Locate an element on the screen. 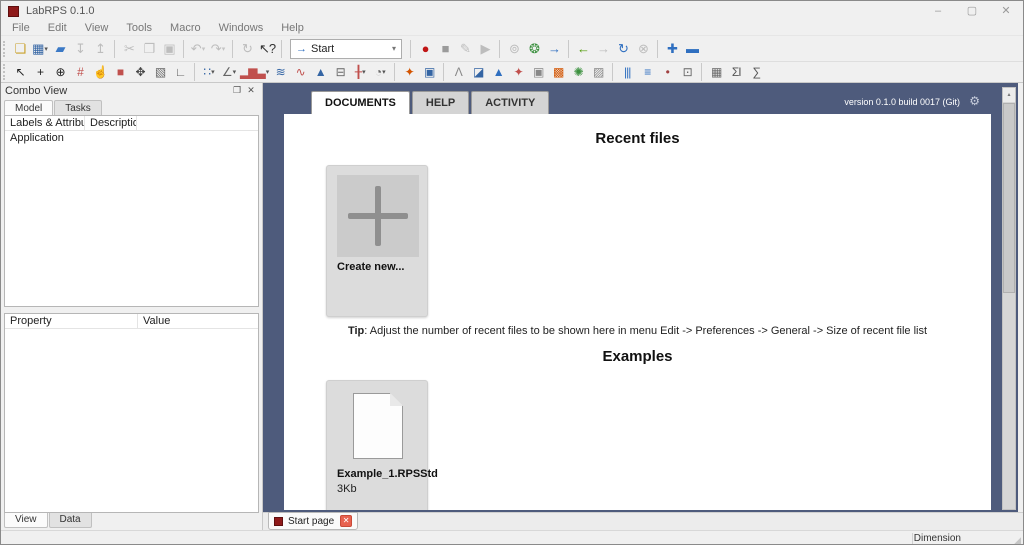  close-panel-icon: ✕ is located at coordinates (251, 90).